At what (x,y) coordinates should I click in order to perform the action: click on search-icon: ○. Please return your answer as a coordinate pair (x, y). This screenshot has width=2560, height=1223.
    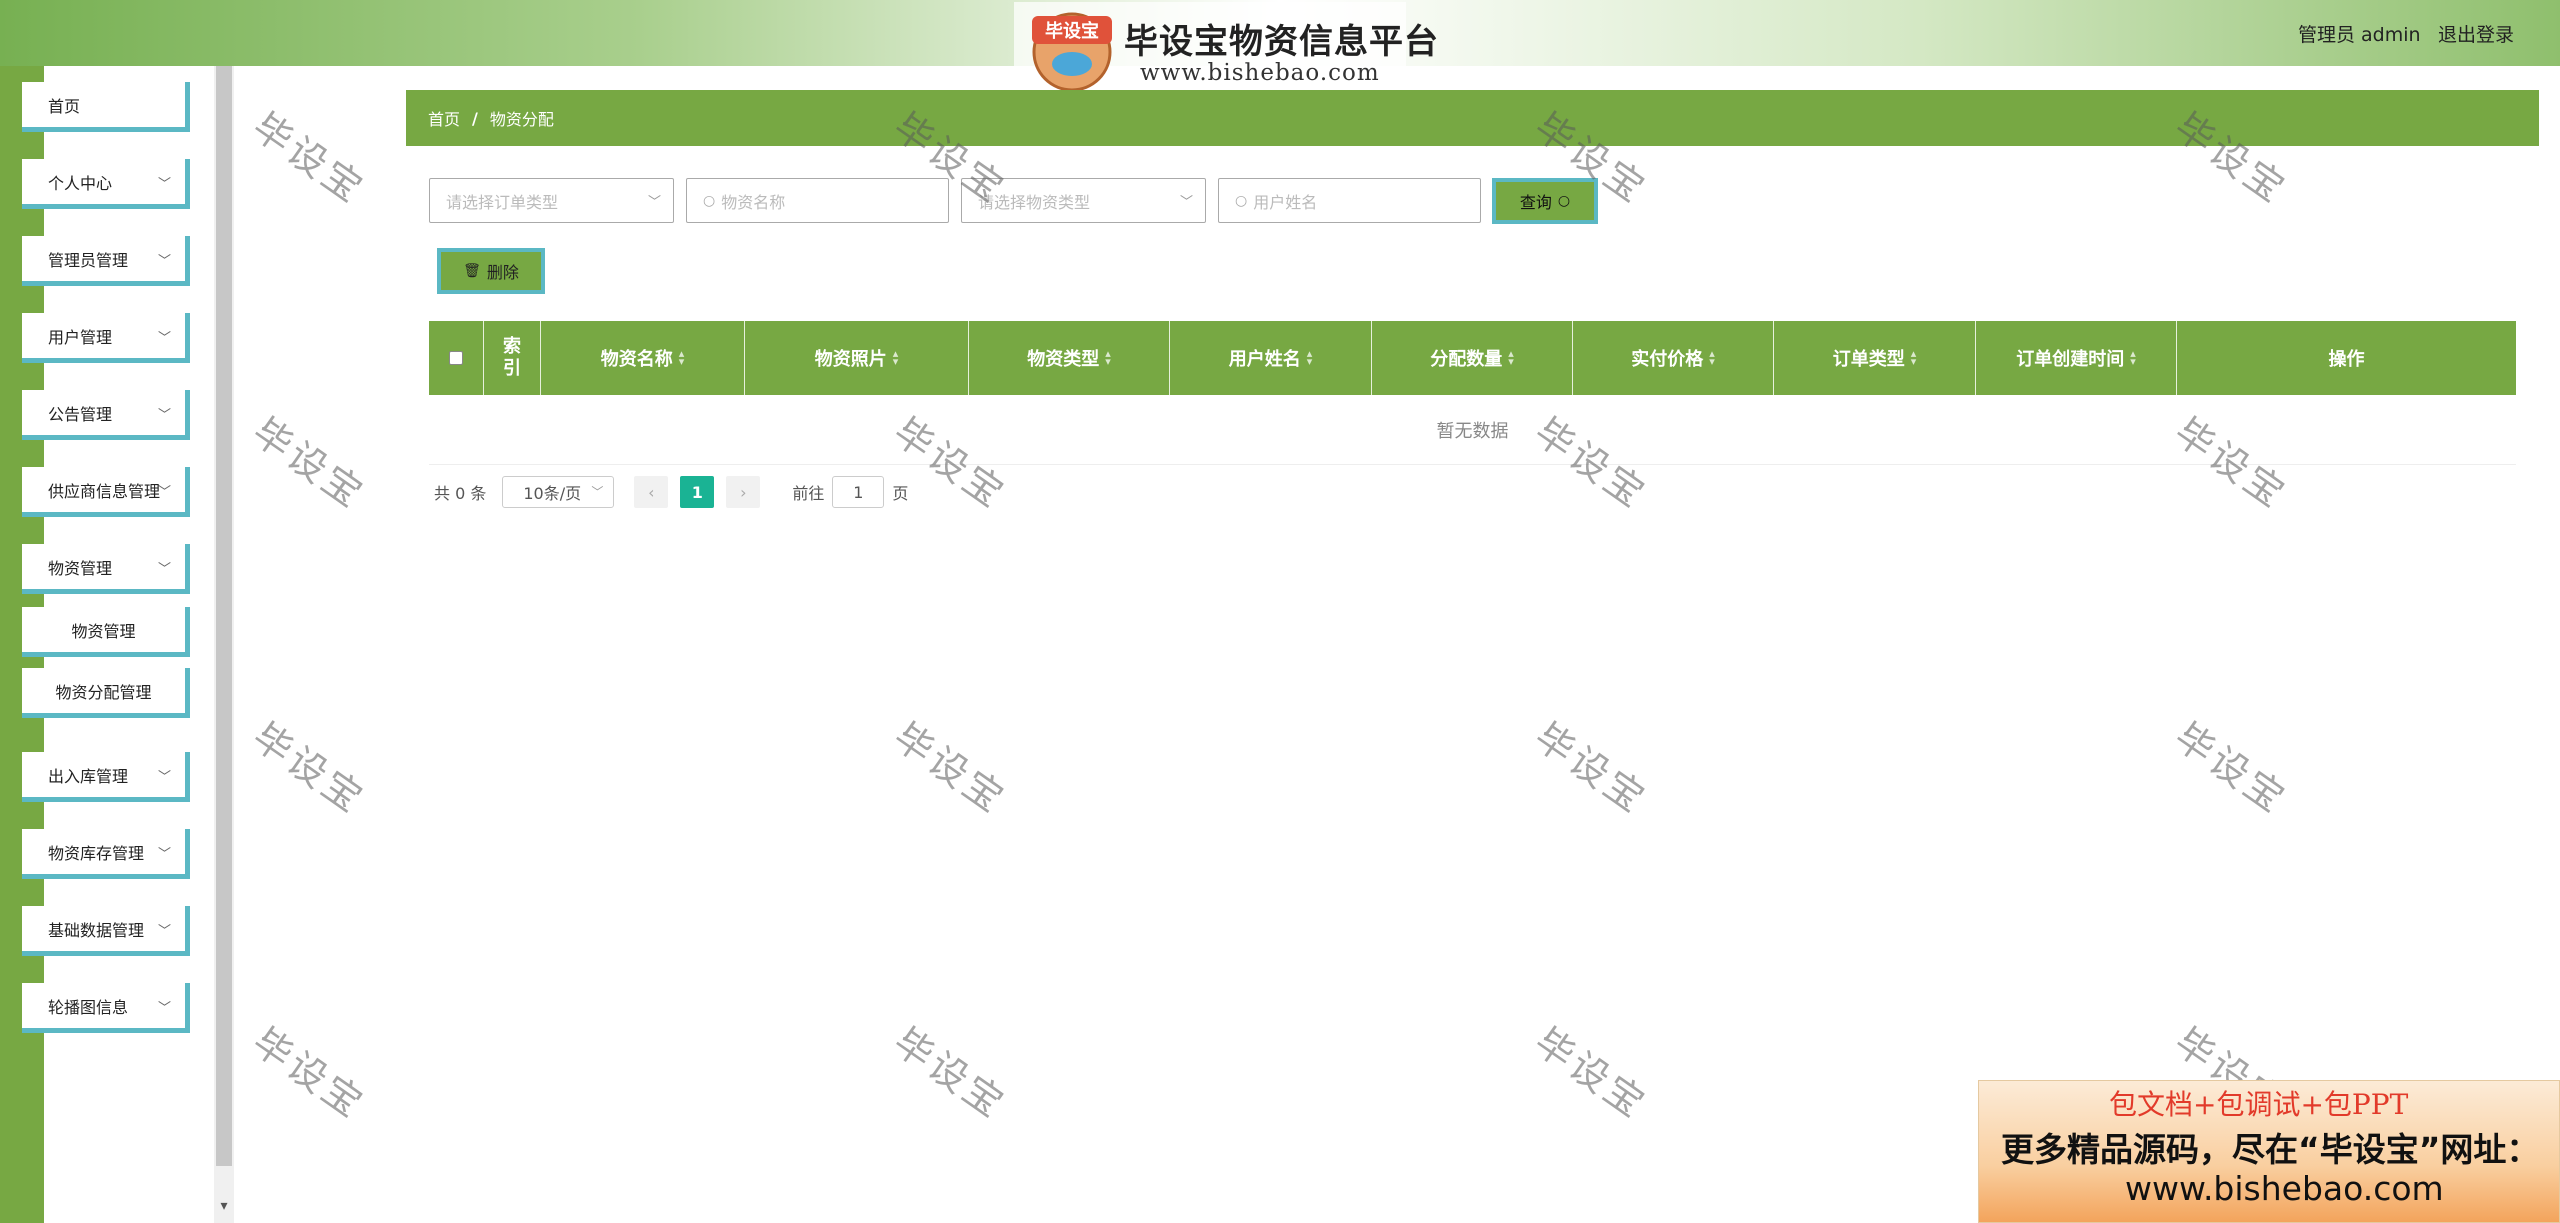
    Looking at the image, I should click on (709, 200).